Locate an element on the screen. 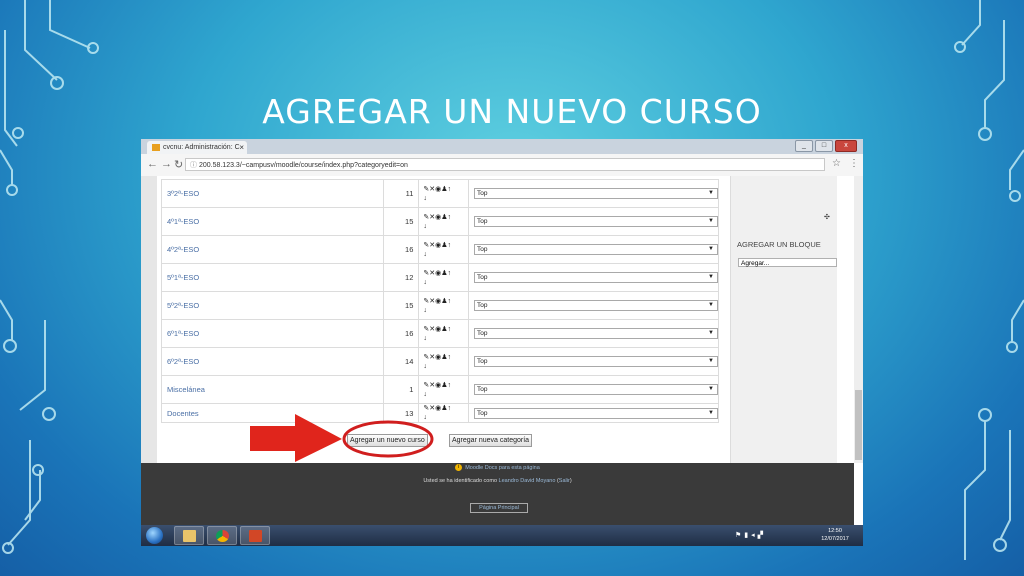 The image size is (1024, 576). add-block-title: AGREGAR UN BLOQUE is located at coordinates (779, 244).